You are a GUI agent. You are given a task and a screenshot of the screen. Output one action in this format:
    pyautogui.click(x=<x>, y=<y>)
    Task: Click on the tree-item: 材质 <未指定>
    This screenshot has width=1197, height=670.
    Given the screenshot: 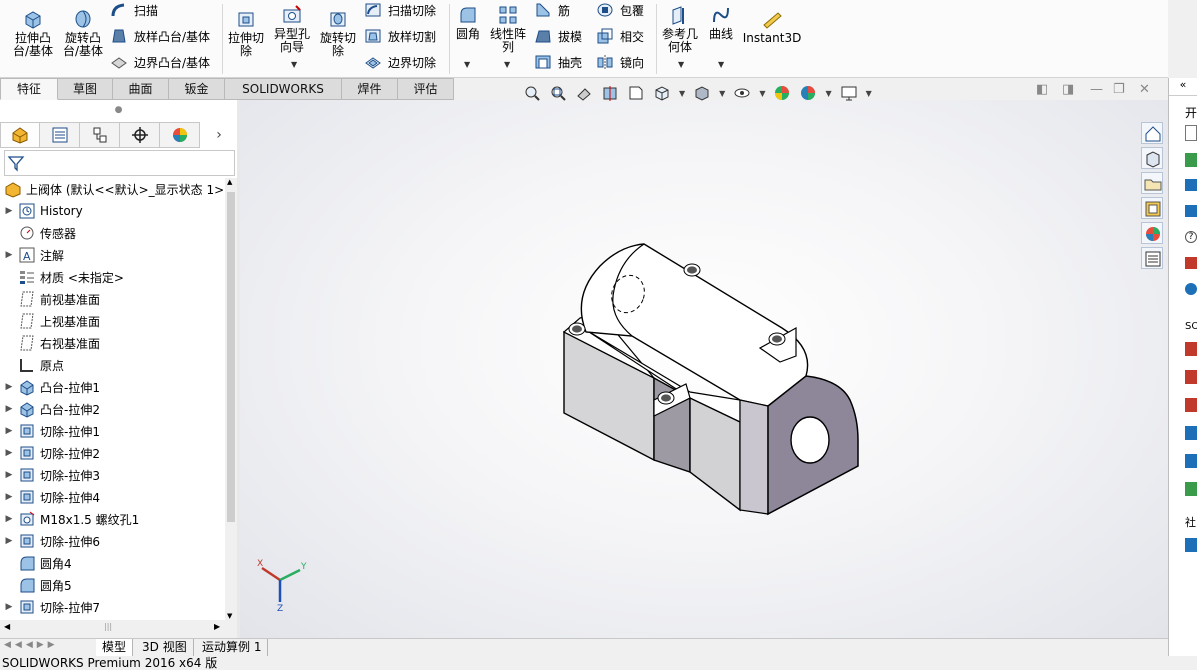 What is the action you would take?
    pyautogui.click(x=112, y=277)
    